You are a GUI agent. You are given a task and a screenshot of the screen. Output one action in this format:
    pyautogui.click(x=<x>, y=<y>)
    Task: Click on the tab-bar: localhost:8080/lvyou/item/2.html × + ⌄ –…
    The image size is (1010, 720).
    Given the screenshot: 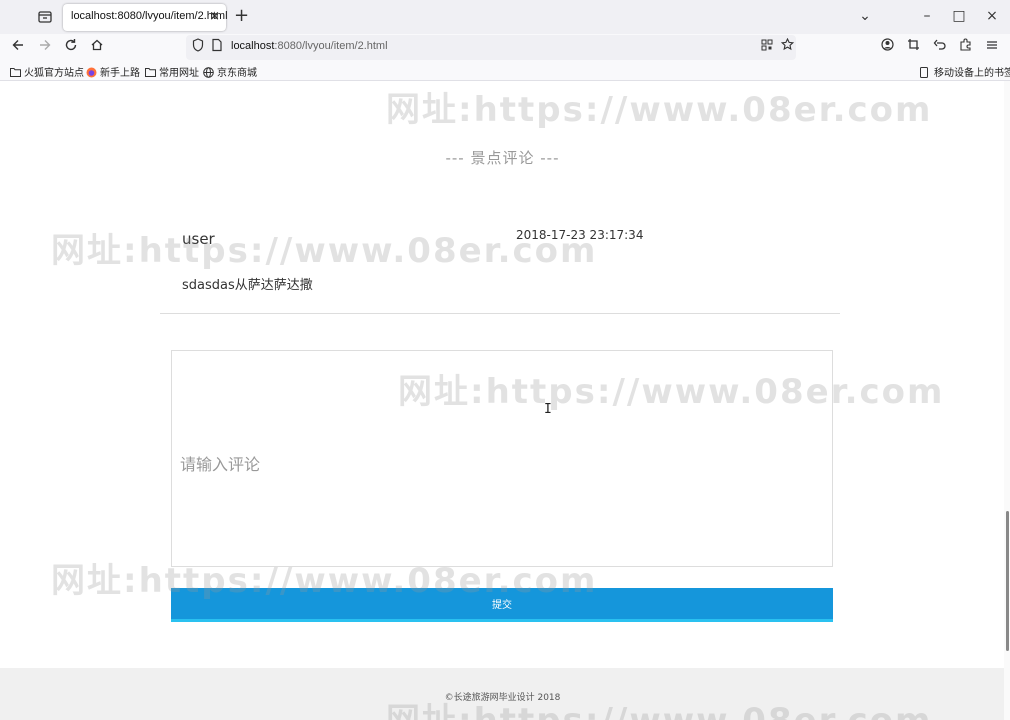 What is the action you would take?
    pyautogui.click(x=505, y=17)
    